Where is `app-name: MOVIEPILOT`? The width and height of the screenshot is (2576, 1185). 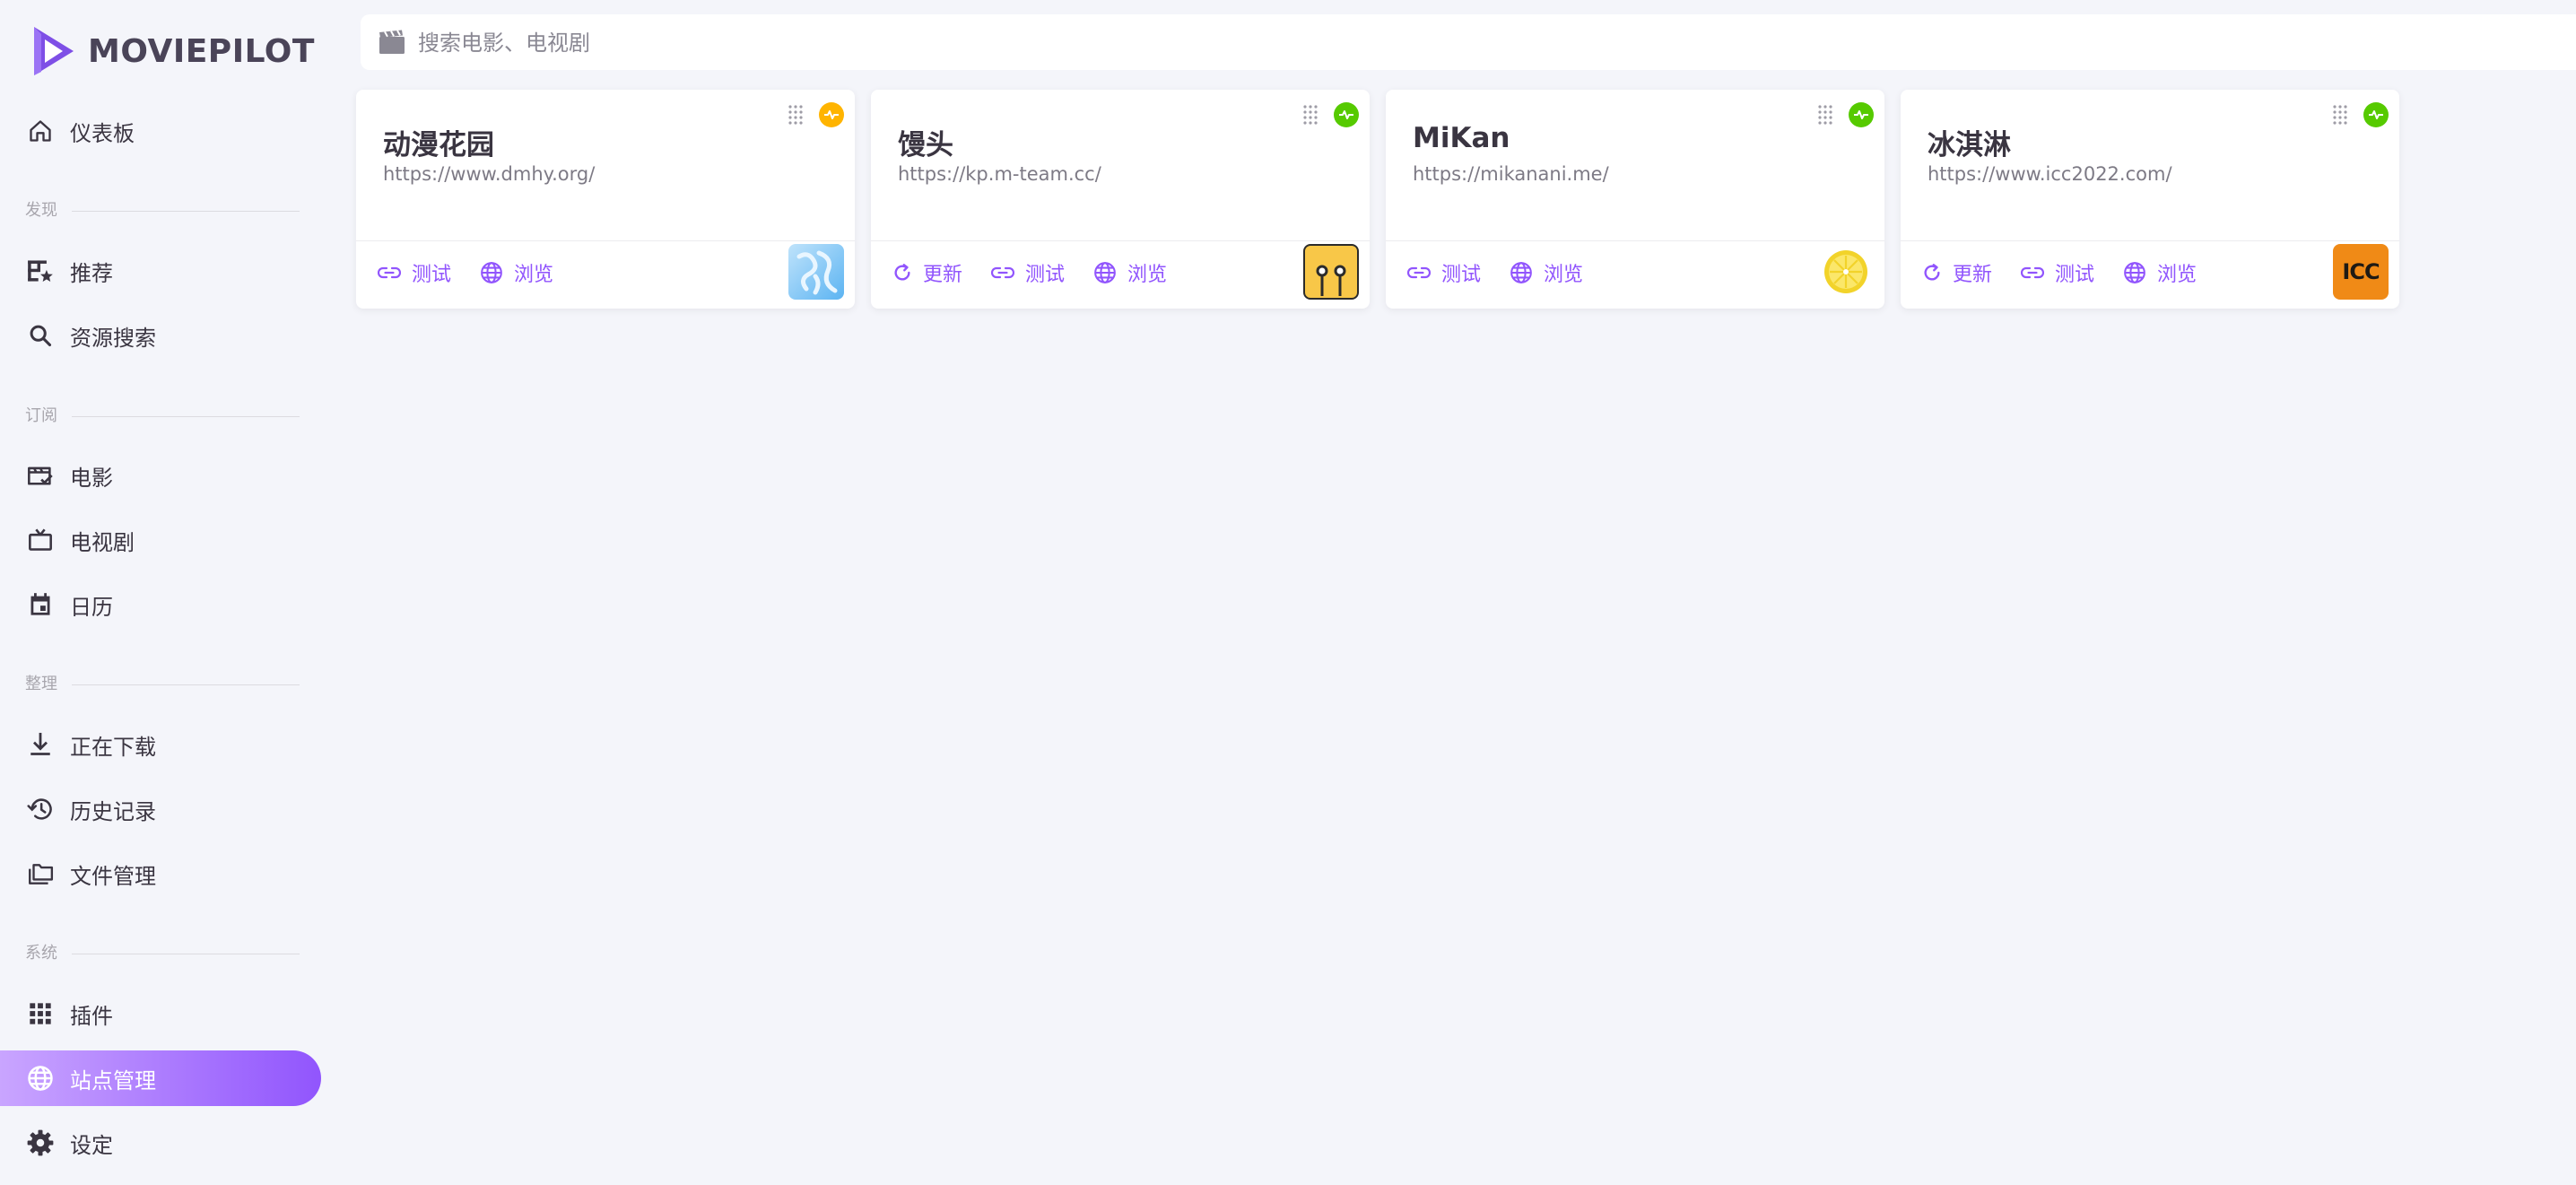
app-name: MOVIEPILOT is located at coordinates (201, 51).